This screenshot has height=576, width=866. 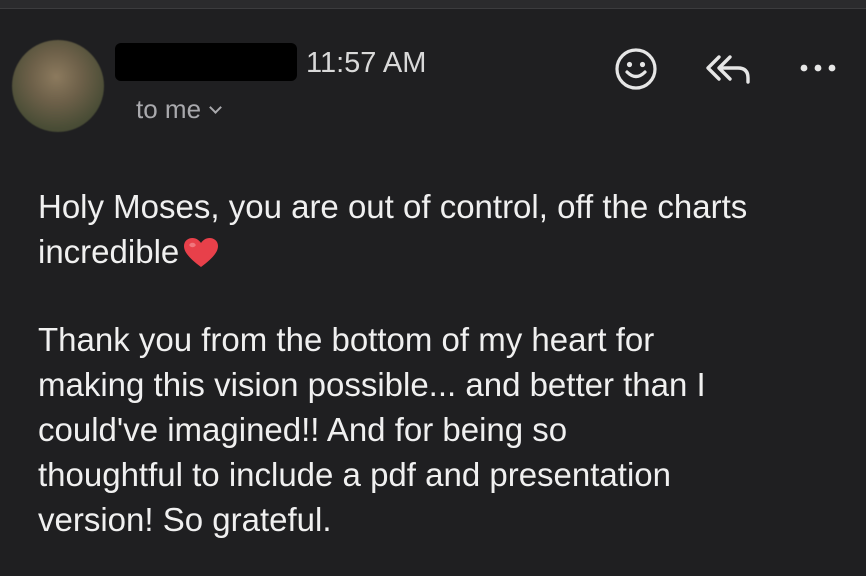 I want to click on body-line: could've imagined!! And for being so, so click(x=303, y=429).